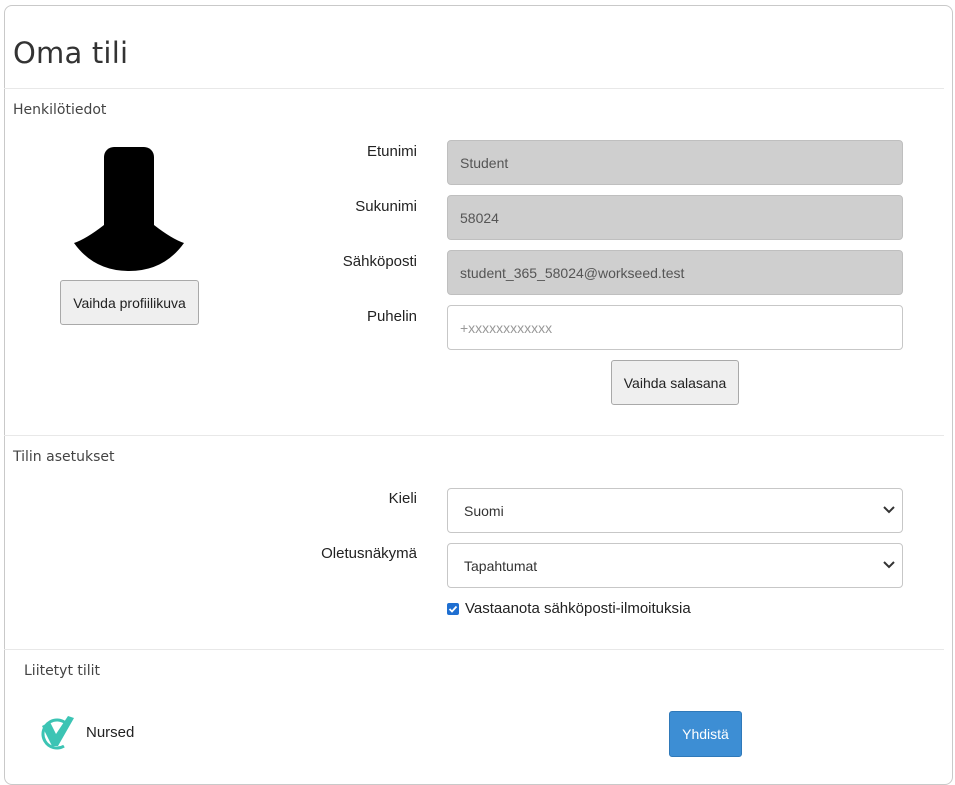 The width and height of the screenshot is (955, 785). What do you see at coordinates (129, 302) in the screenshot?
I see `change-profile-picture-button: Vaihda profiilikuva` at bounding box center [129, 302].